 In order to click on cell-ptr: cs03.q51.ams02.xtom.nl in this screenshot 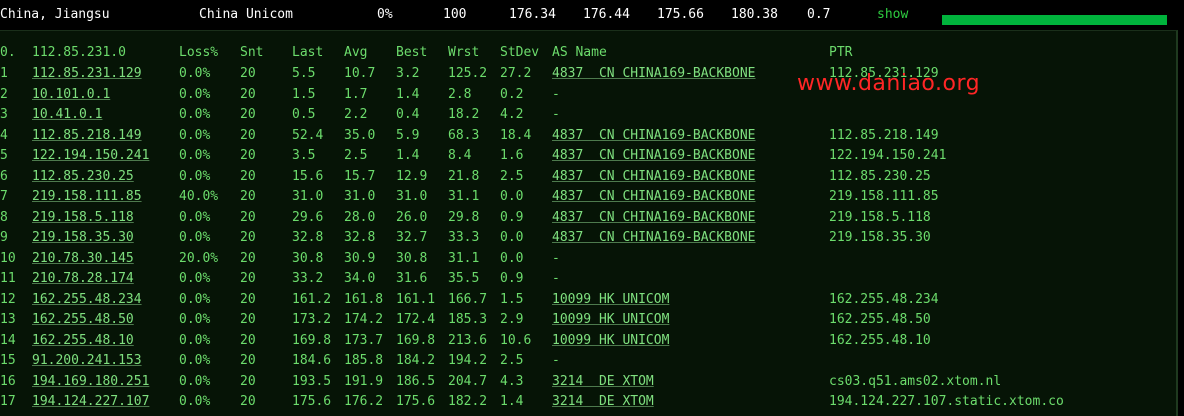, I will do `click(915, 381)`.